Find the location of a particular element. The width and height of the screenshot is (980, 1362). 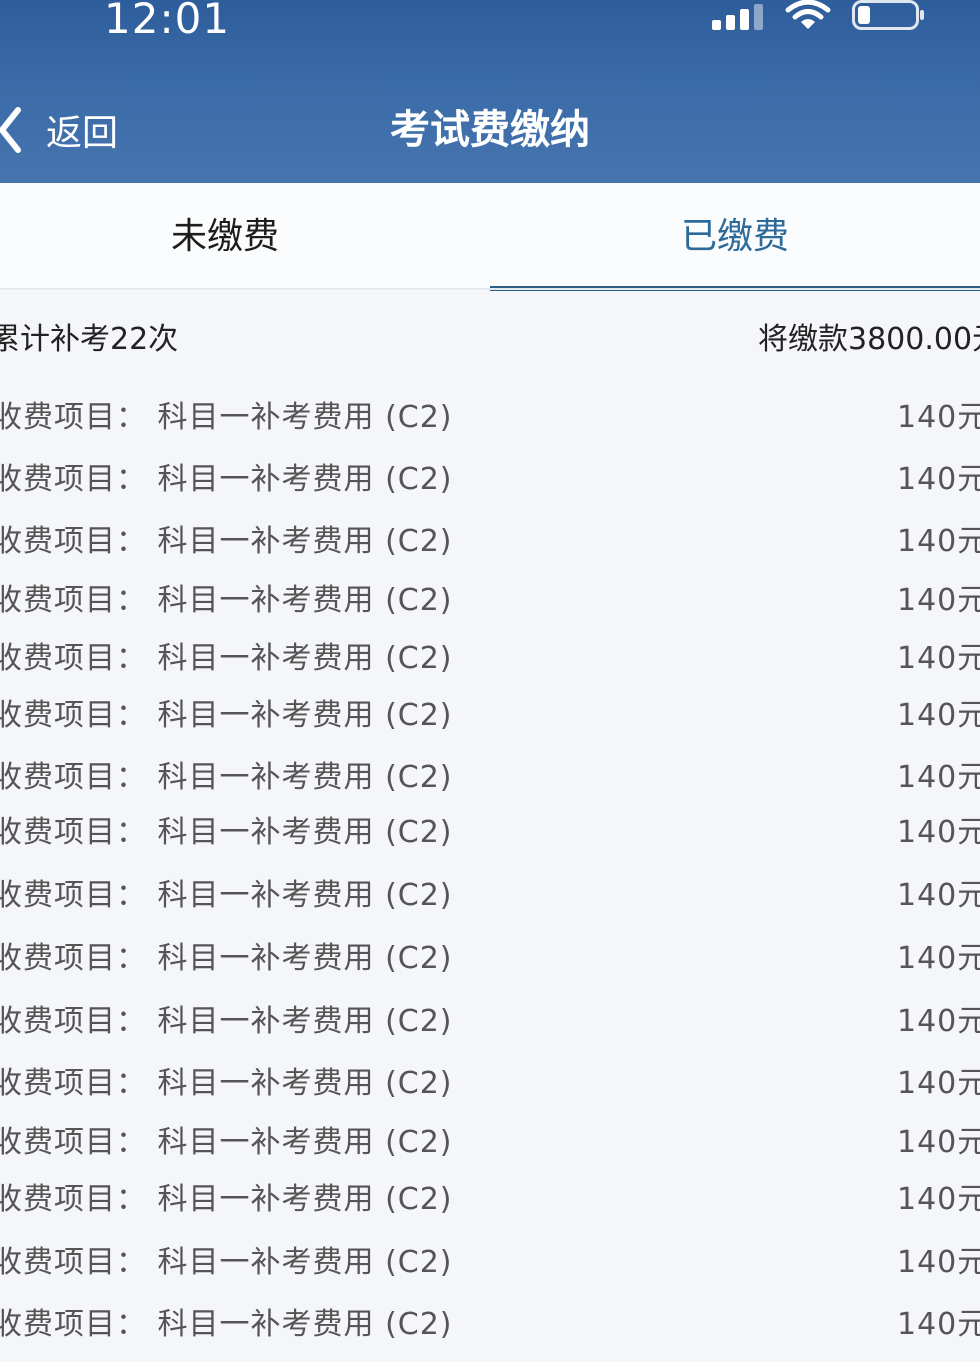

app-header: 12:01 返回 考试费缴纳 is located at coordinates (490, 91).